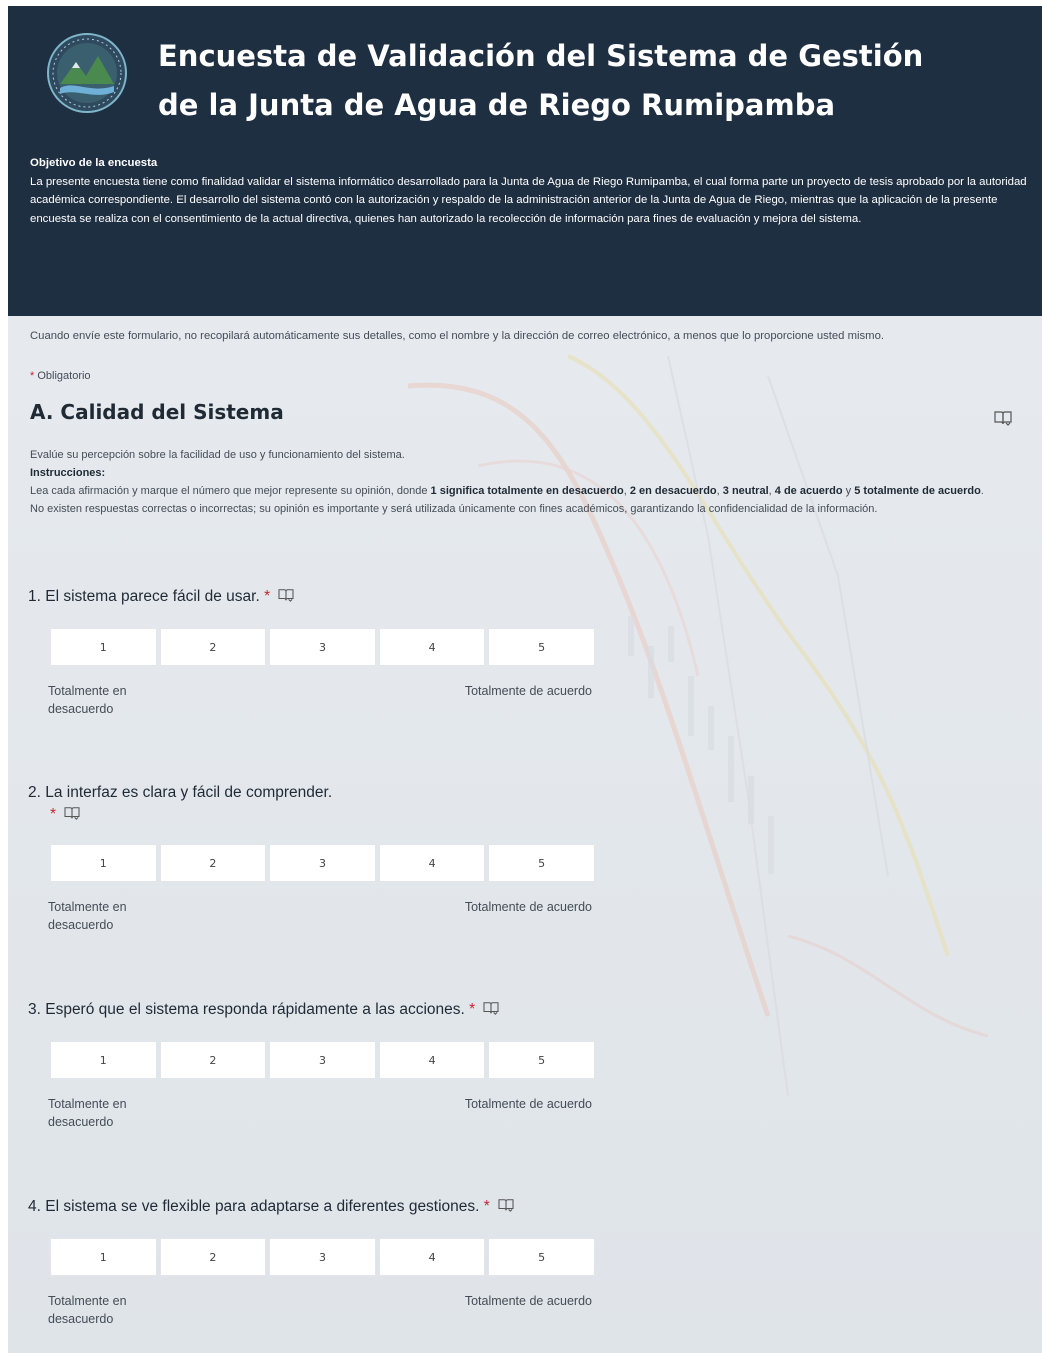 The height and width of the screenshot is (1353, 1042). What do you see at coordinates (917, 491) in the screenshot?
I see `instructions-bold: 5 totalmente de acuerdo` at bounding box center [917, 491].